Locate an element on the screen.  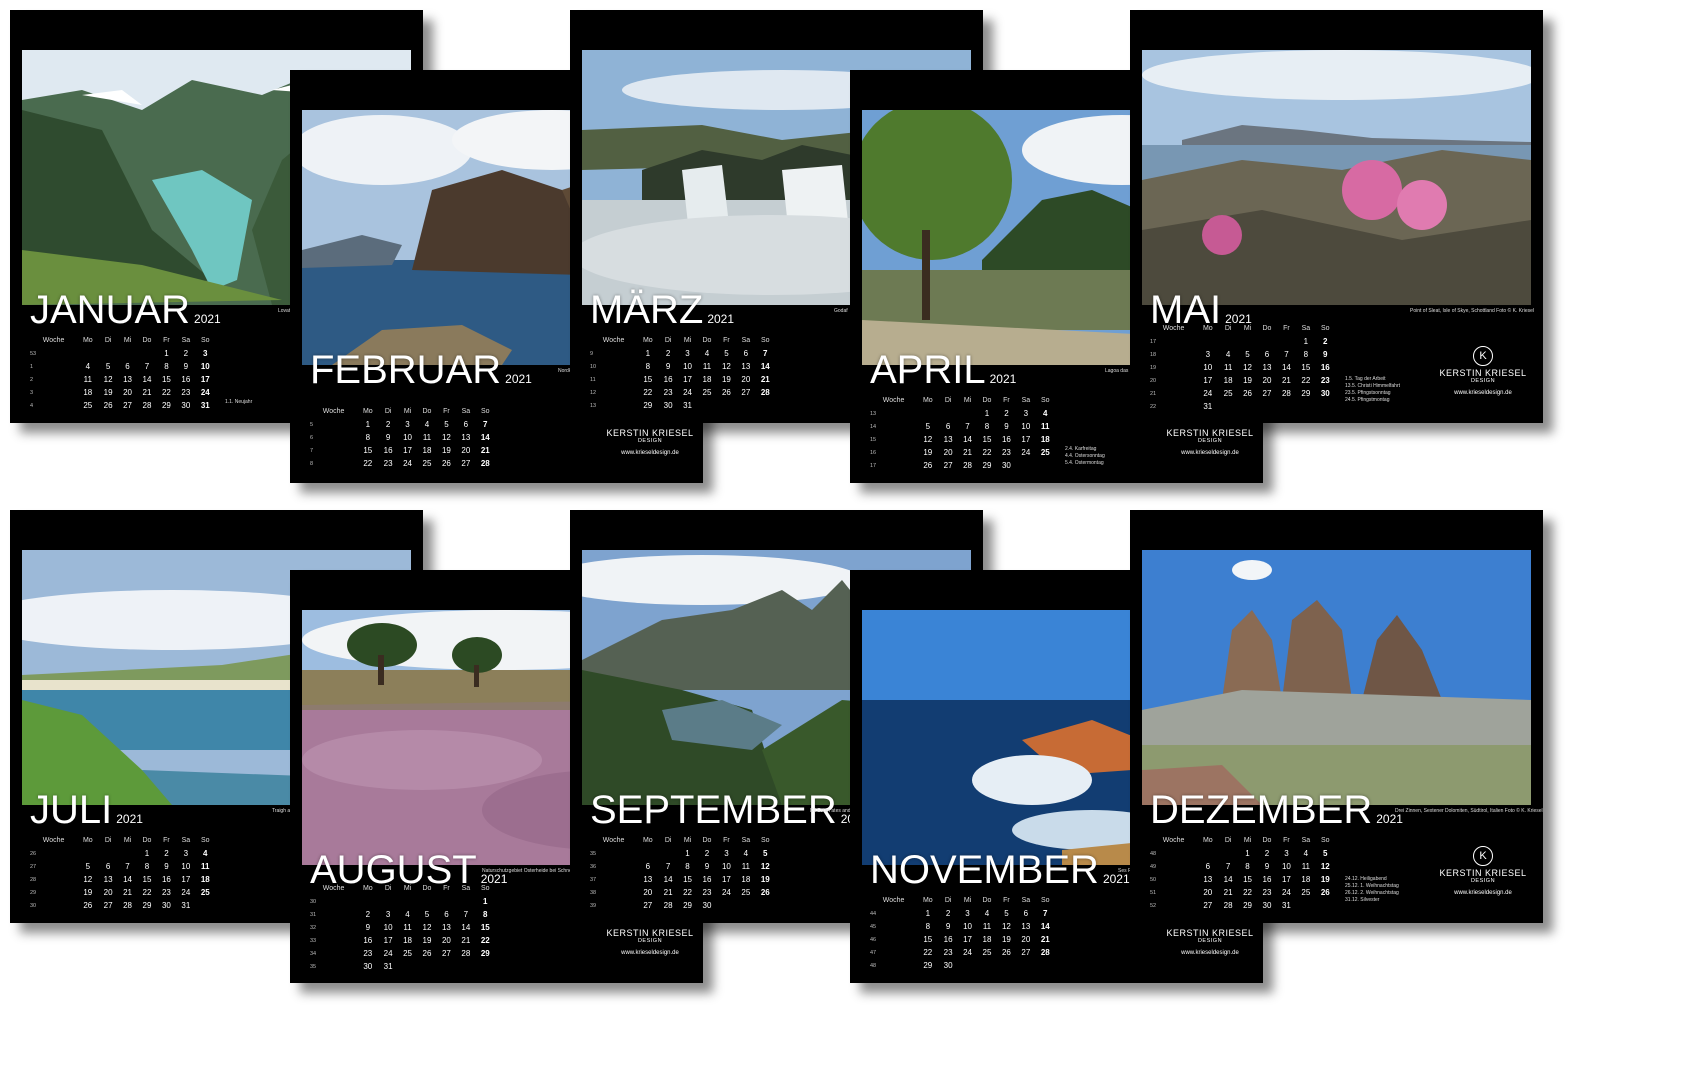
day-cell: 26 is located at coordinates (765, 892).